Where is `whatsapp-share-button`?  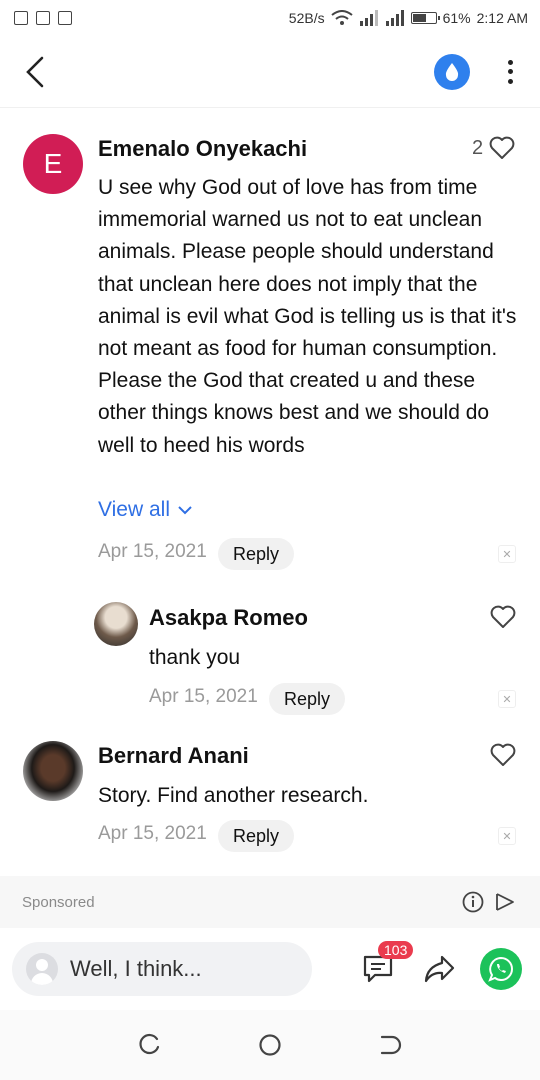 whatsapp-share-button is located at coordinates (501, 969).